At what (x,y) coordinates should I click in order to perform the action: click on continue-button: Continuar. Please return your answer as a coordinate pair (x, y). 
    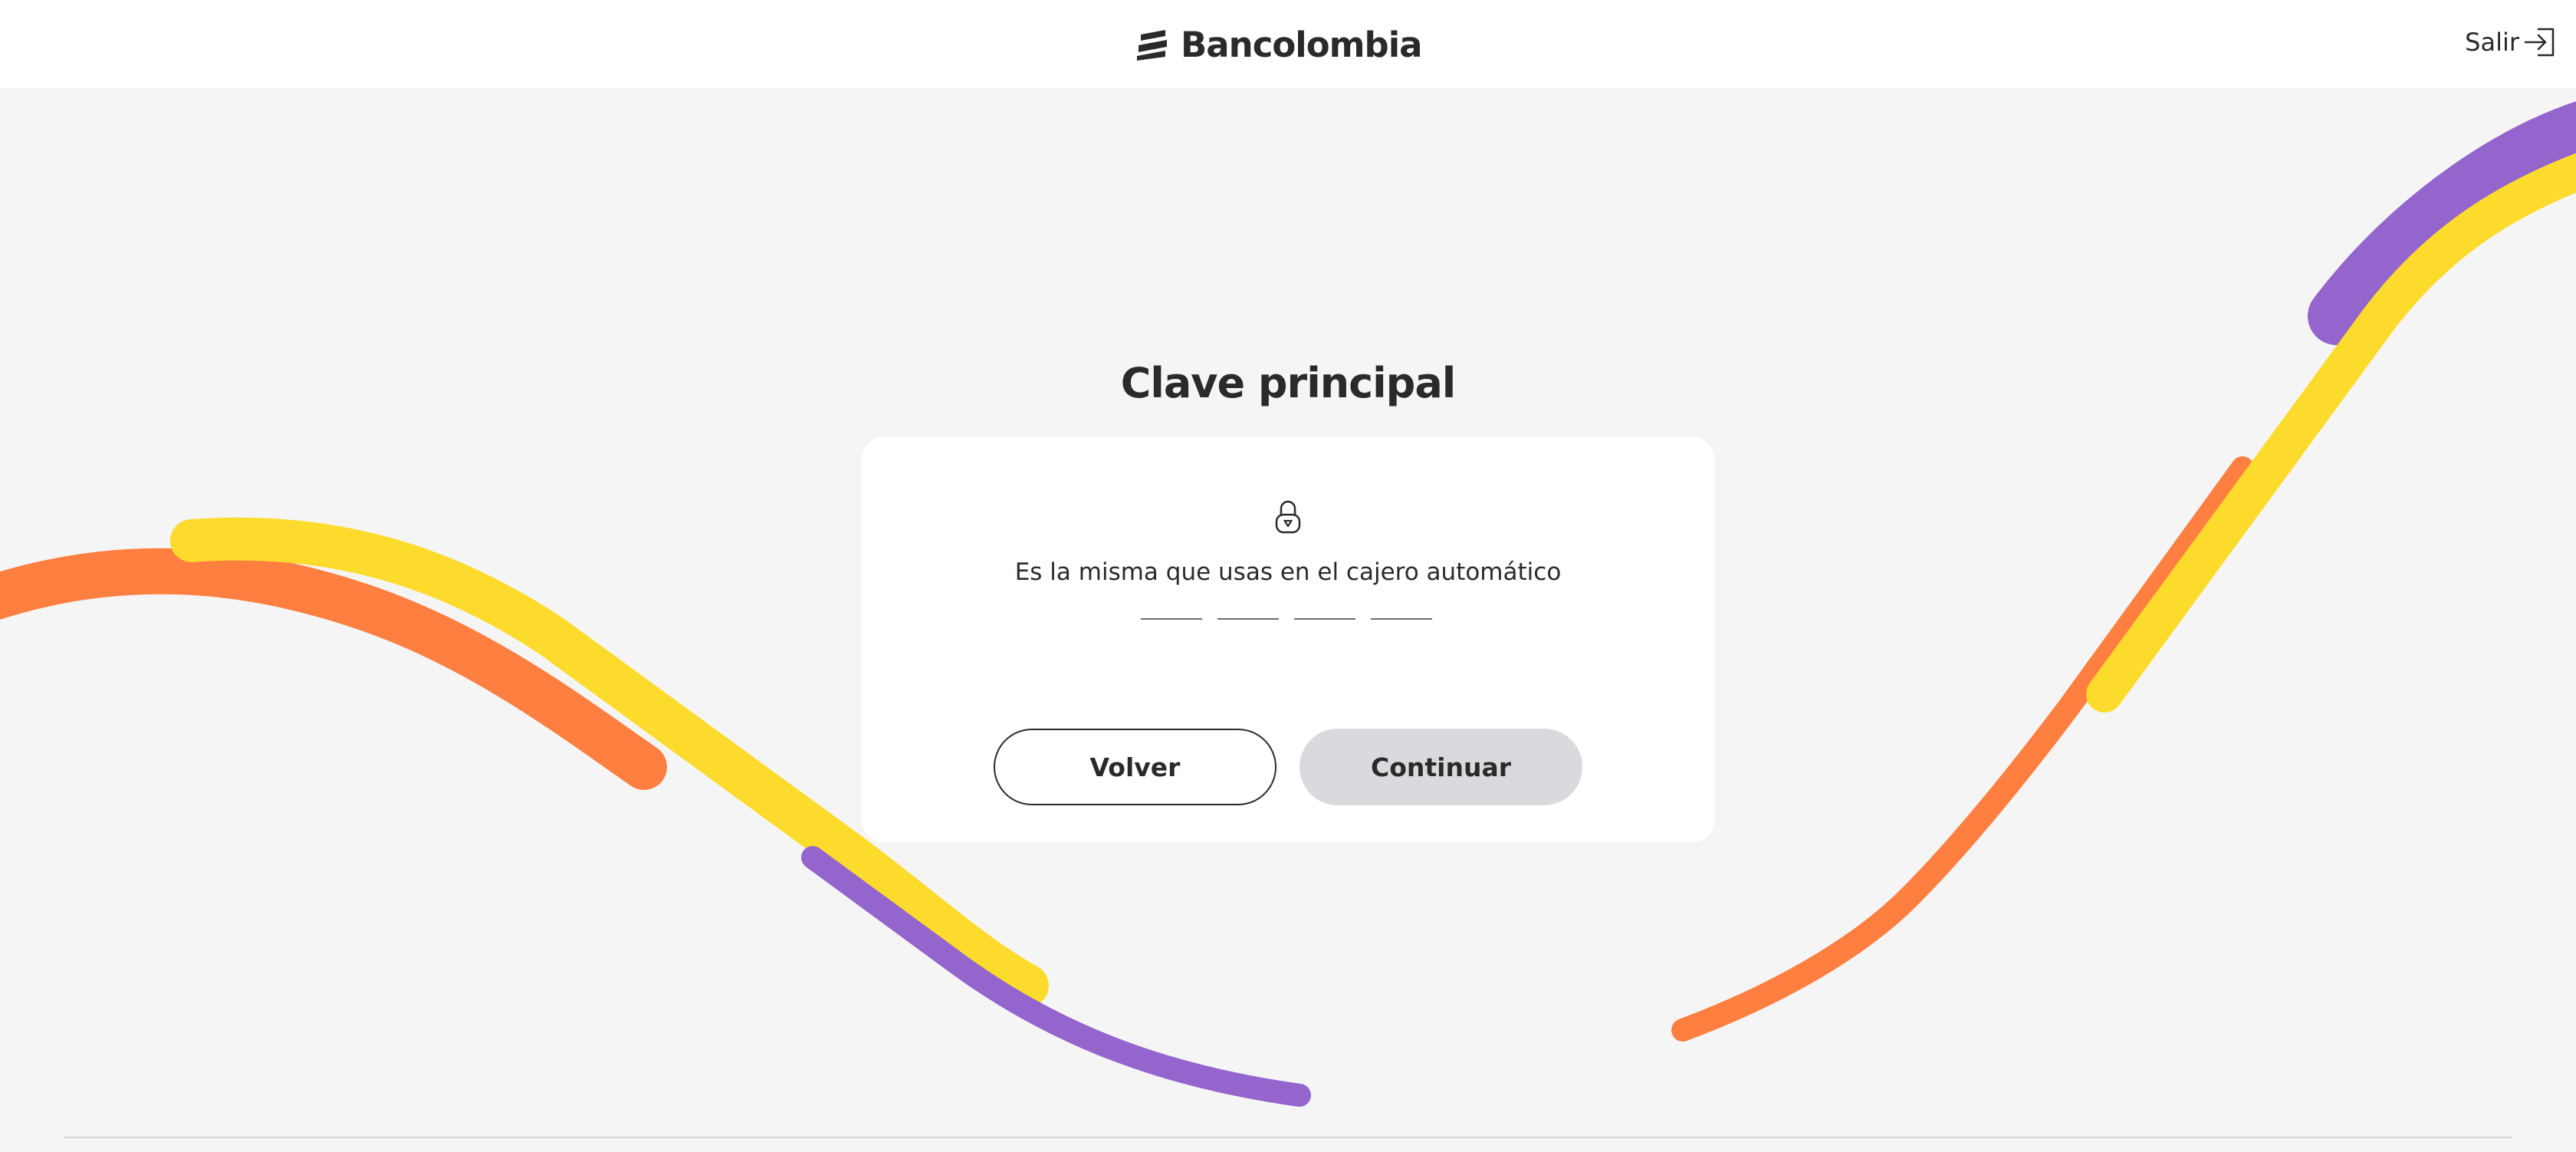
    Looking at the image, I should click on (1441, 767).